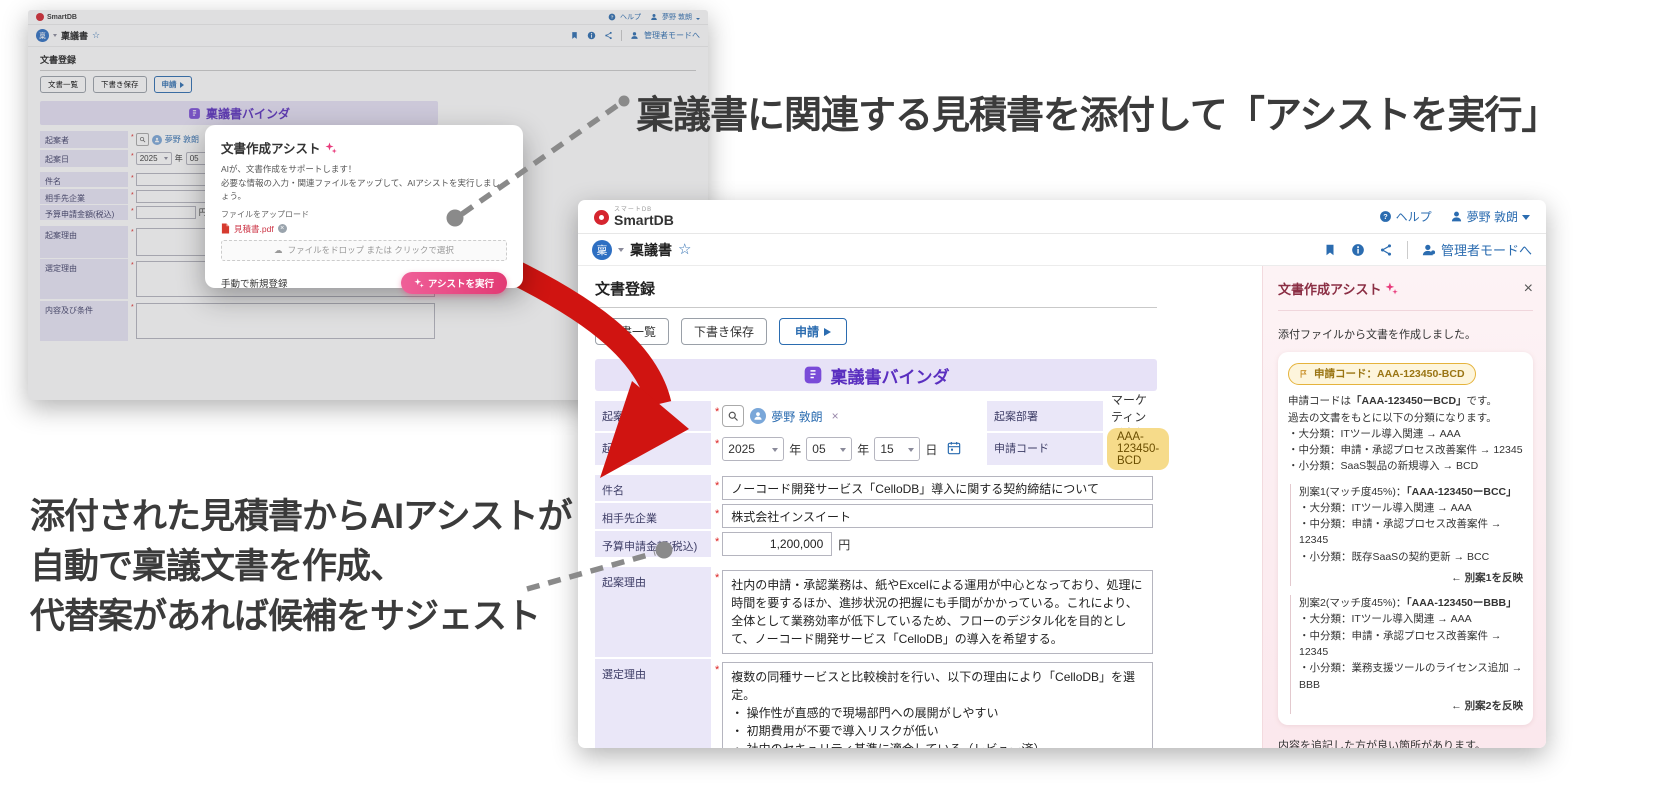 This screenshot has height=812, width=1656. What do you see at coordinates (653, 516) in the screenshot?
I see `field-label-partner: 相手先企業` at bounding box center [653, 516].